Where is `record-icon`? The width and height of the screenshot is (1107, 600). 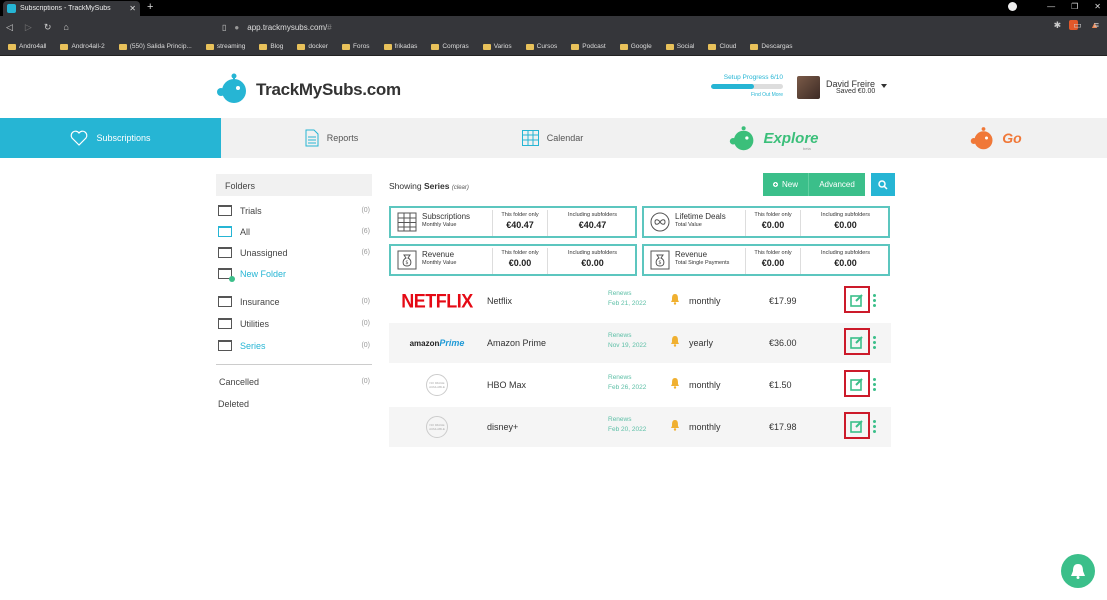
record-icon is located at coordinates (1013, 6).